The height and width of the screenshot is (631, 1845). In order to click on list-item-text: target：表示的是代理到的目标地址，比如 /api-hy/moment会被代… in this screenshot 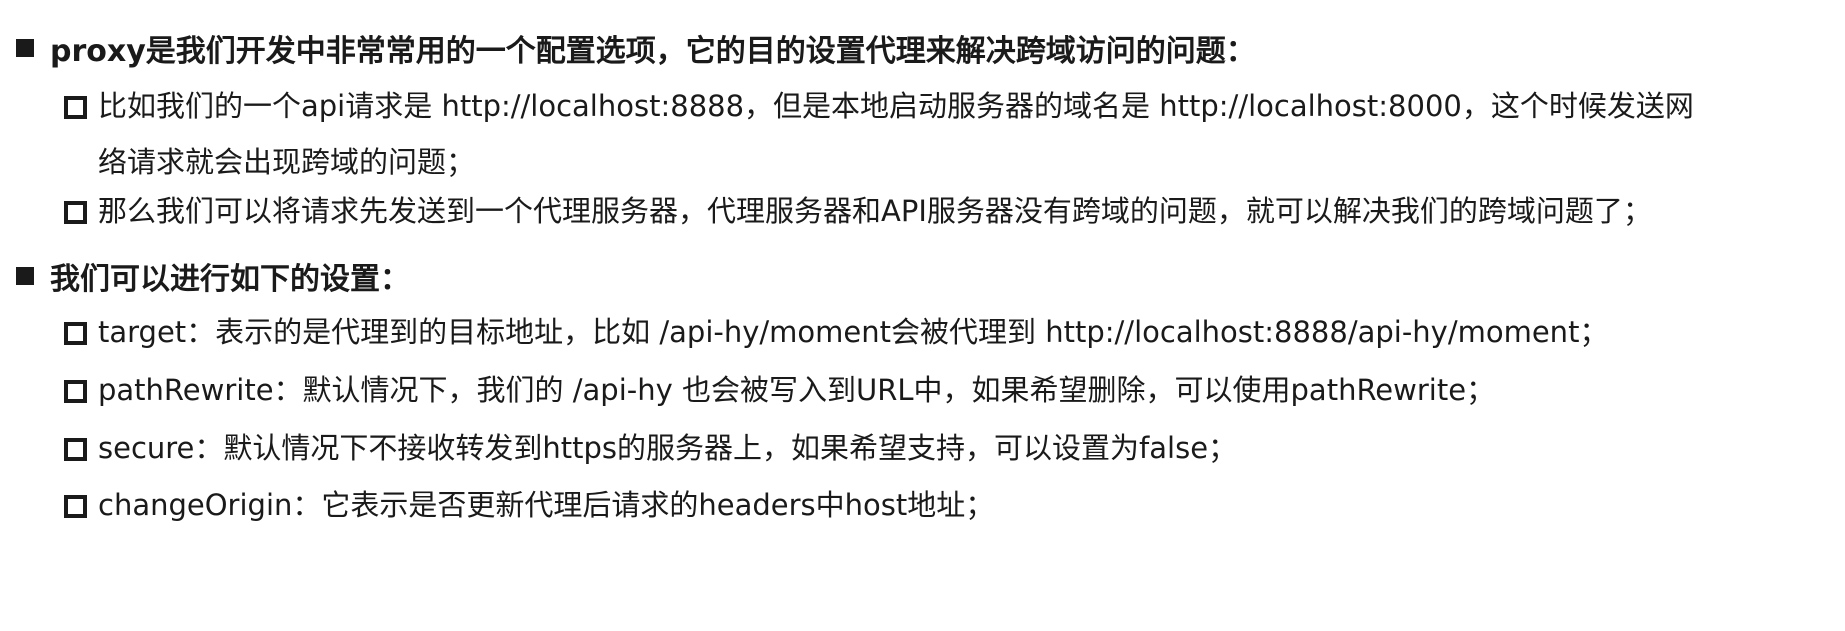, I will do `click(853, 332)`.